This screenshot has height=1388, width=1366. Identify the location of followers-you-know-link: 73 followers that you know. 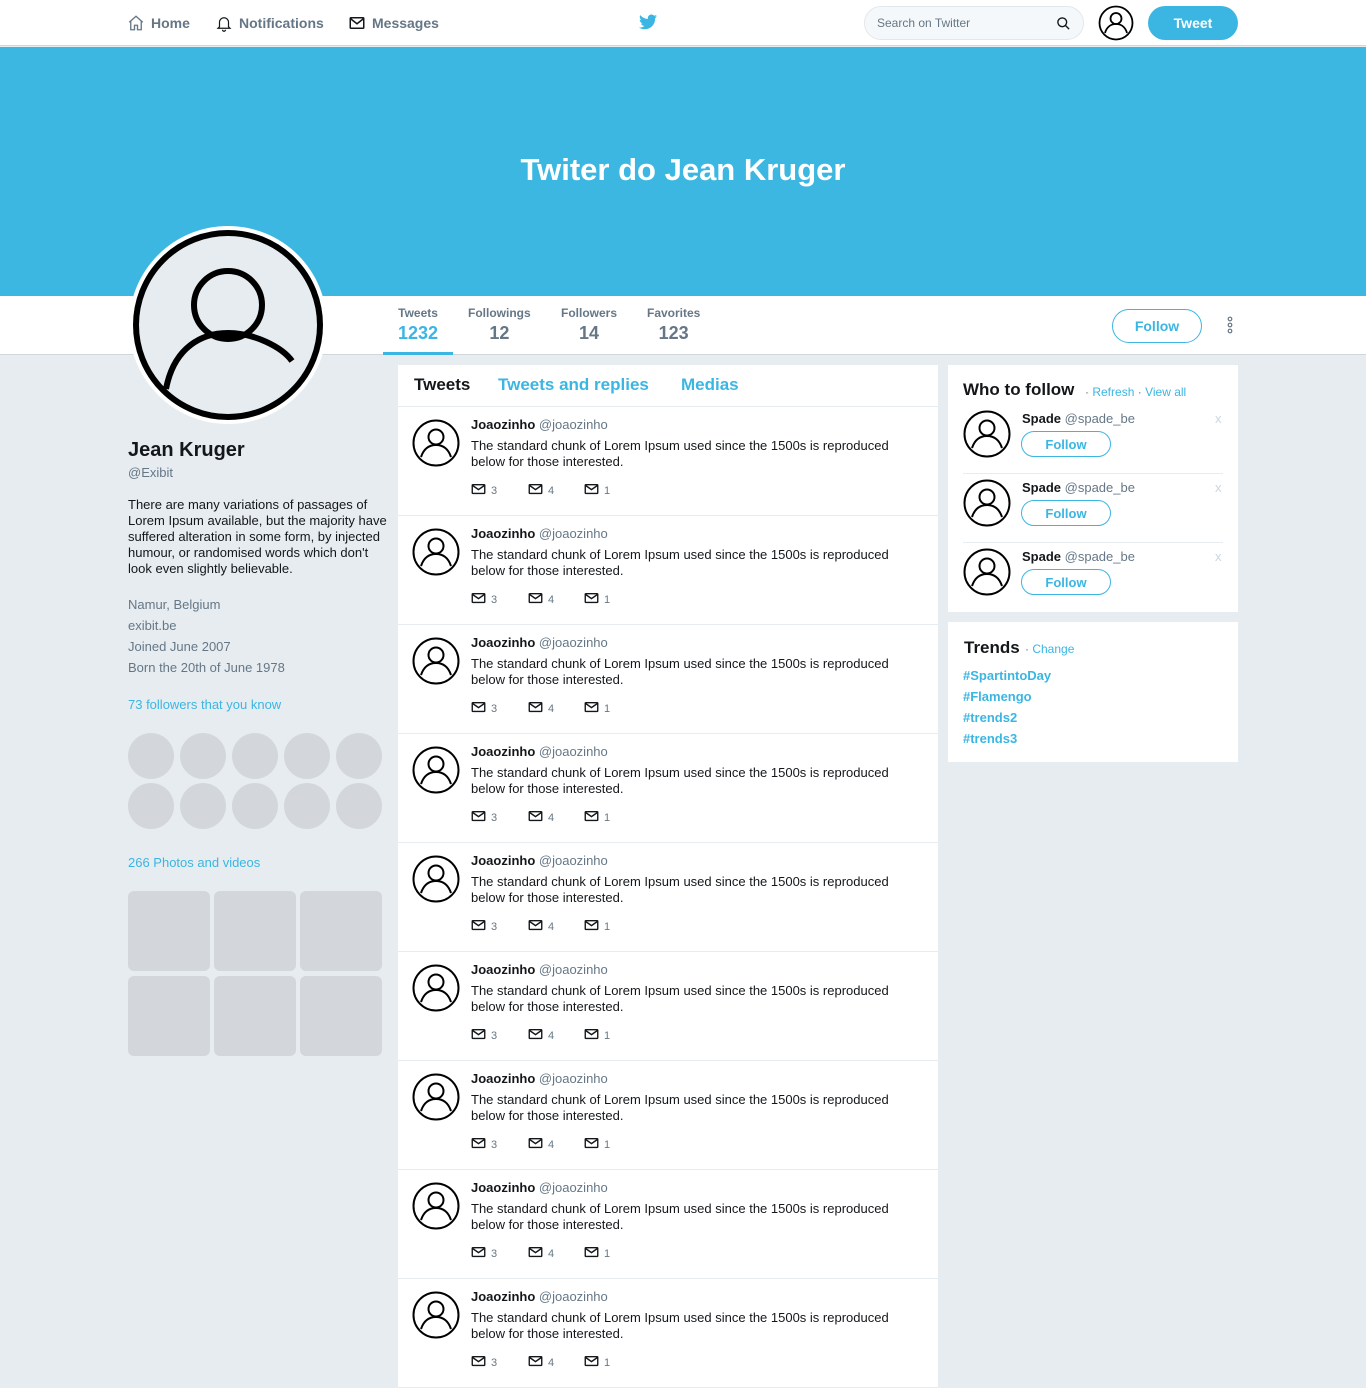
(204, 704).